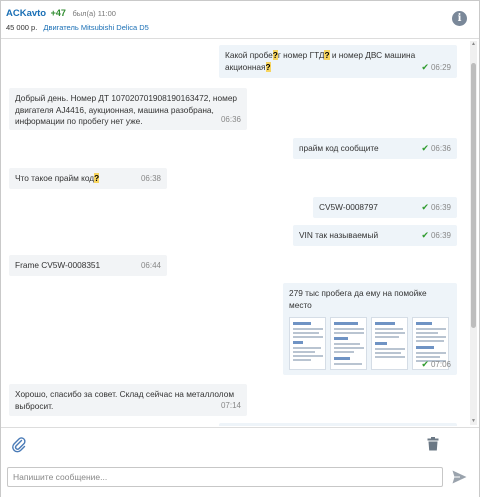 Image resolution: width=480 pixels, height=497 pixels. What do you see at coordinates (459, 477) in the screenshot?
I see `send-icon` at bounding box center [459, 477].